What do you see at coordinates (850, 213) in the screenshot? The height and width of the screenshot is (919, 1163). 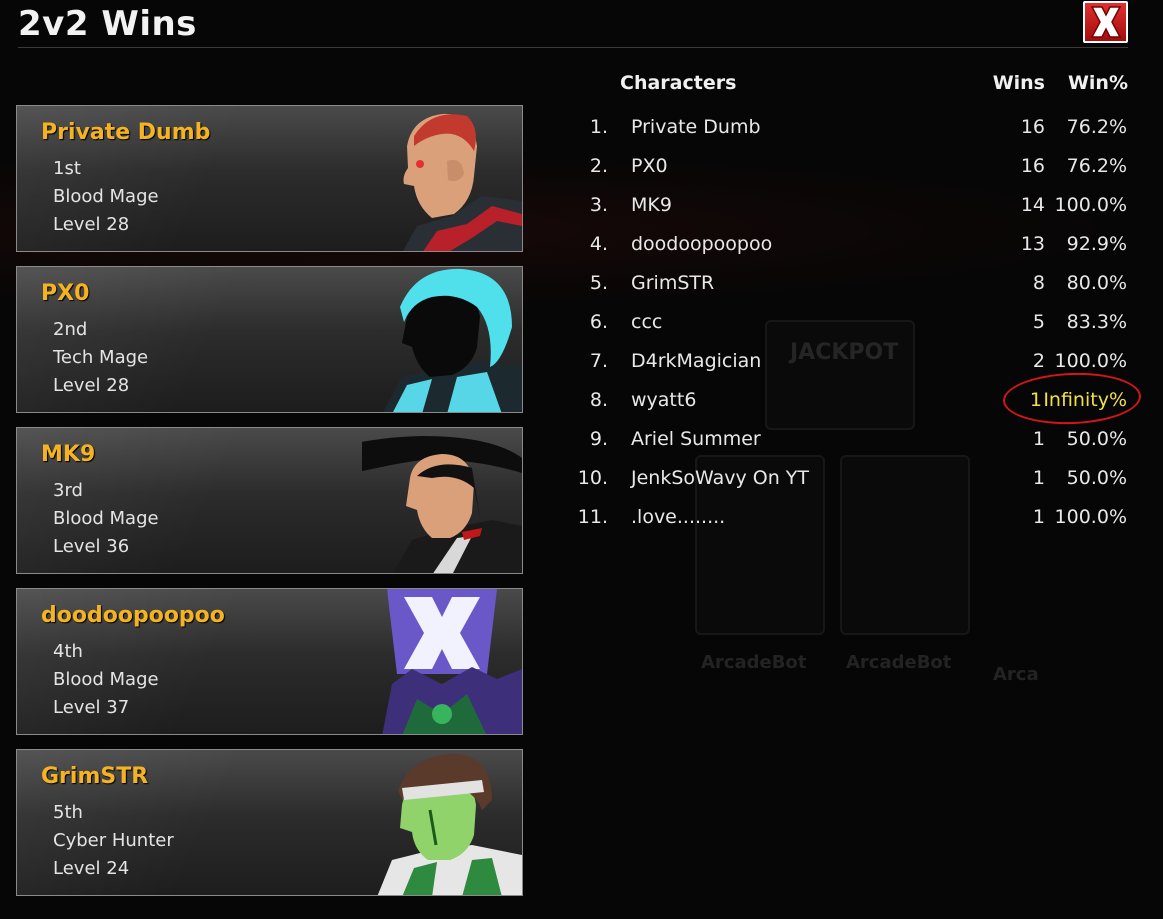 I see `table-row: 3. MK9 14 100.0%` at bounding box center [850, 213].